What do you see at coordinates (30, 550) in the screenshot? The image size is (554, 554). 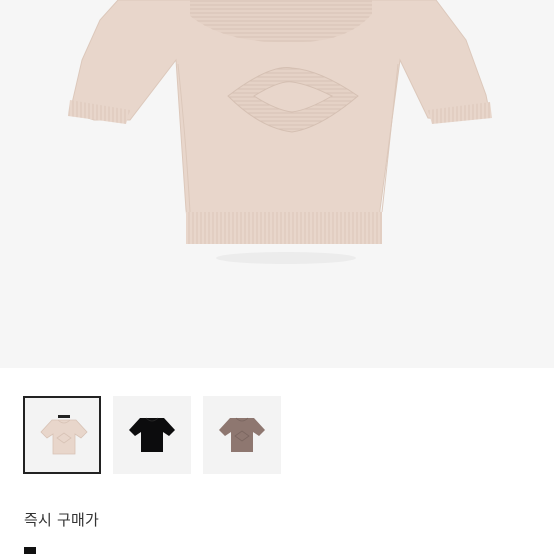 I see `price-value-partial` at bounding box center [30, 550].